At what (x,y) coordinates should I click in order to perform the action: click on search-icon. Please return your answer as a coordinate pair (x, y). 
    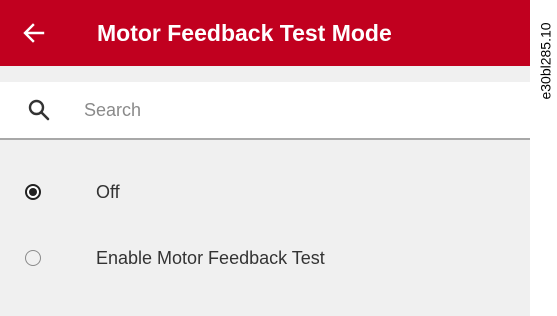
    Looking at the image, I should click on (39, 110).